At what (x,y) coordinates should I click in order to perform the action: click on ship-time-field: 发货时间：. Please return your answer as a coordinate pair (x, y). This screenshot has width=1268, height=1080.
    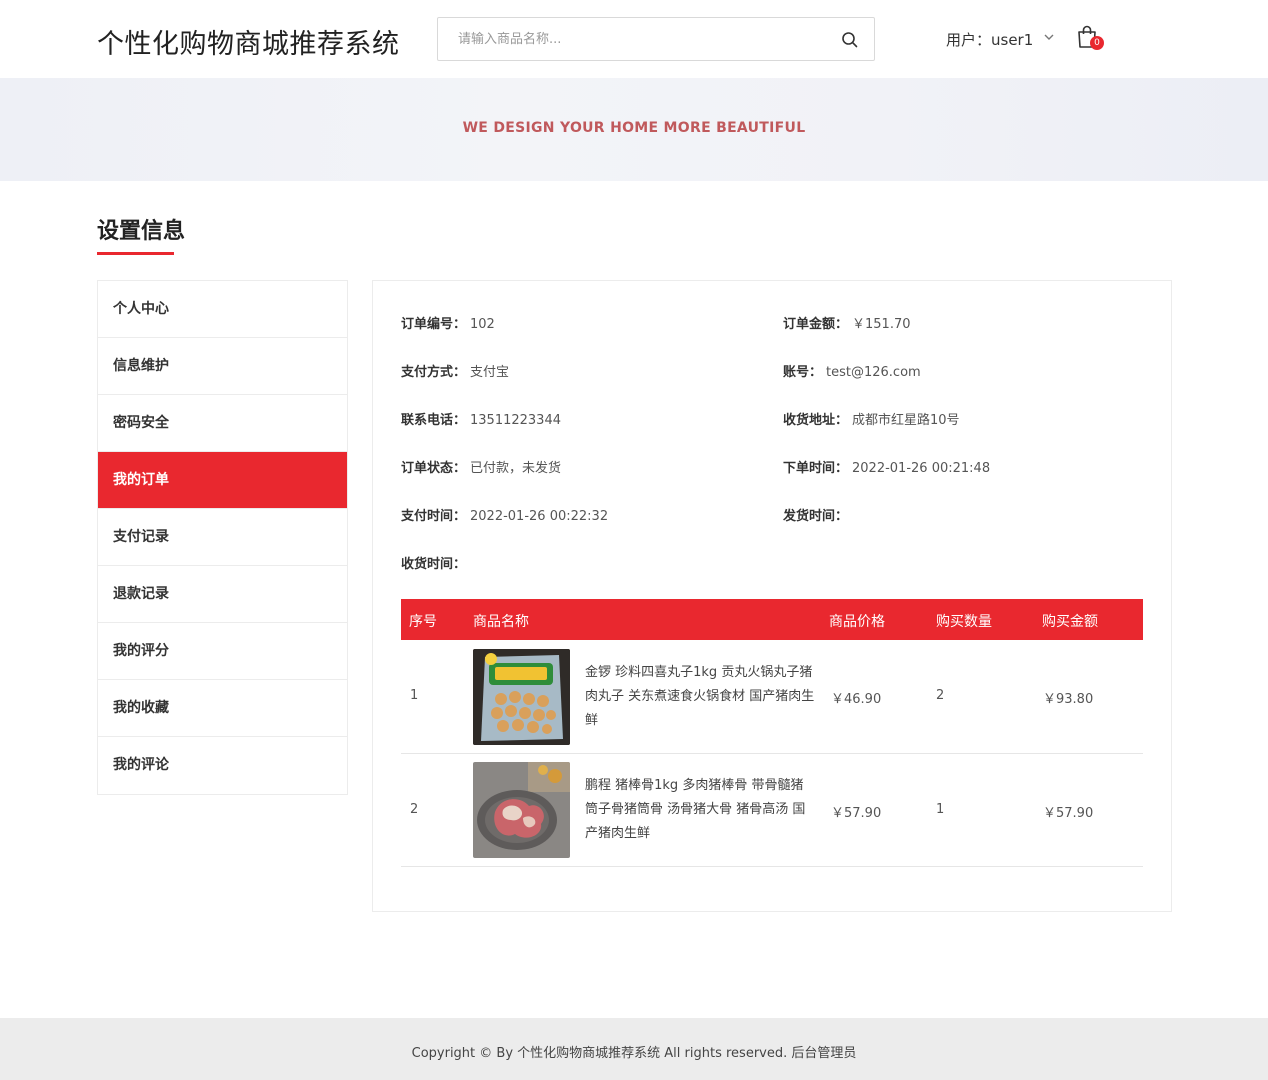
    Looking at the image, I should click on (817, 514).